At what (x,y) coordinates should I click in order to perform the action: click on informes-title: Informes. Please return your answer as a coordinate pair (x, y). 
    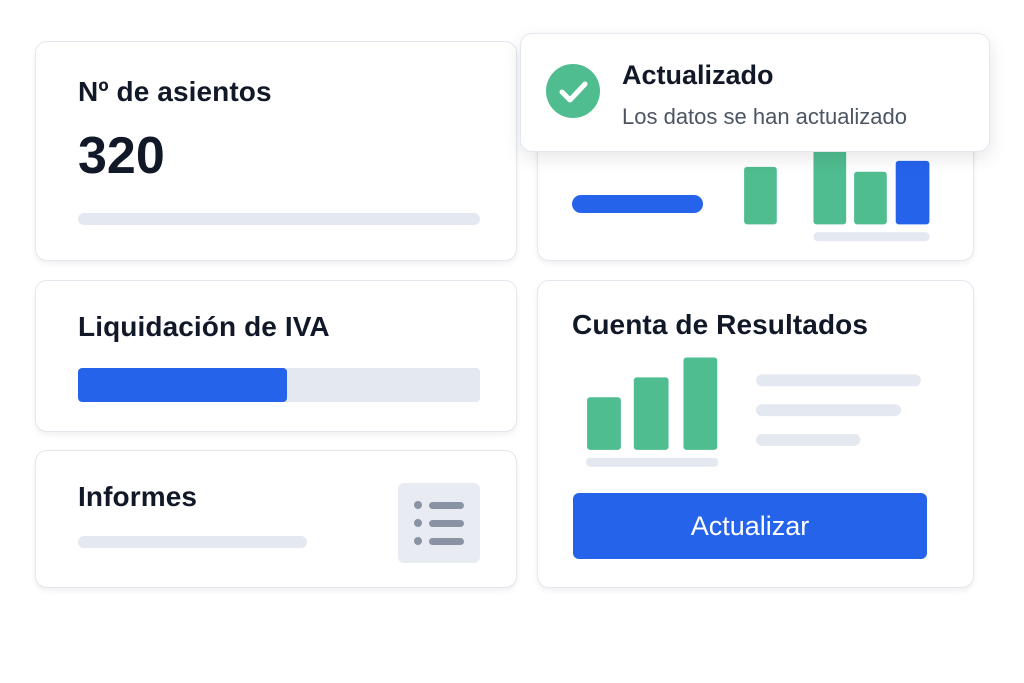
    Looking at the image, I should click on (138, 496).